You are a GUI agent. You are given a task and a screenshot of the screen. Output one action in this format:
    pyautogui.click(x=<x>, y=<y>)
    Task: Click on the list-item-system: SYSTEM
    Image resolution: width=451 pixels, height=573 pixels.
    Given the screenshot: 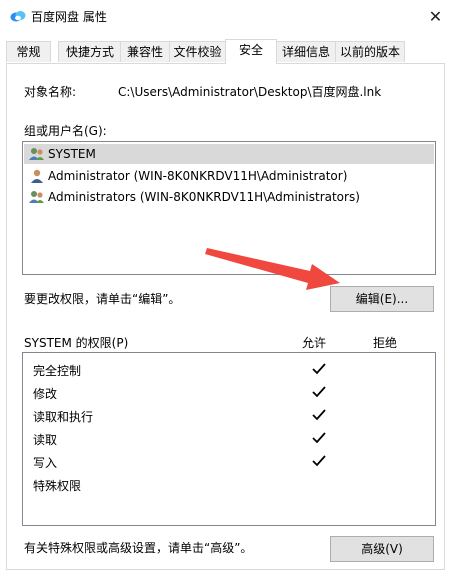 What is the action you would take?
    pyautogui.click(x=229, y=154)
    